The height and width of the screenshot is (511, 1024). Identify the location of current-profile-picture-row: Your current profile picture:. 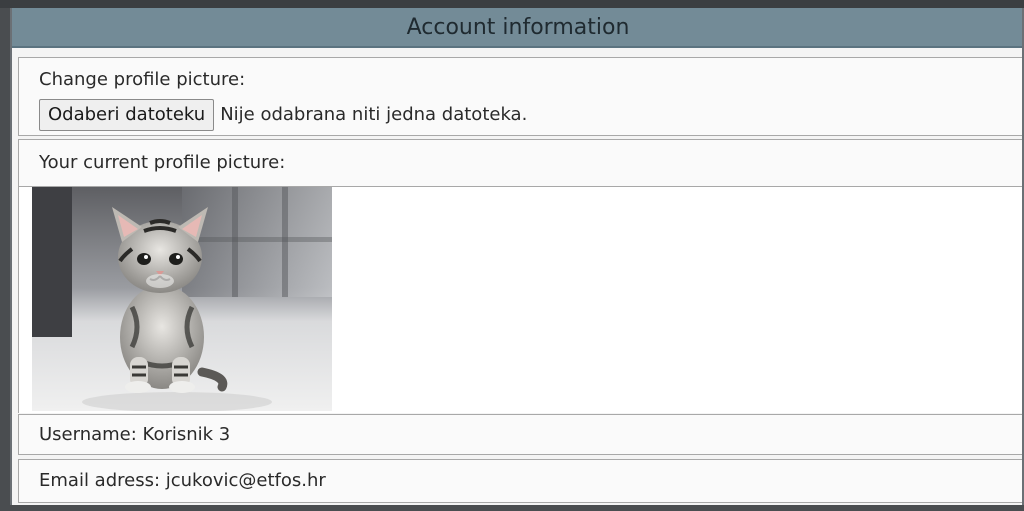
(521, 163).